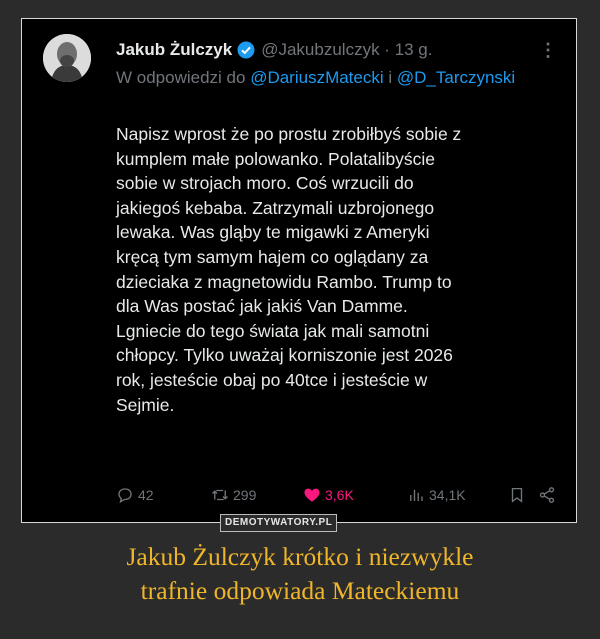 This screenshot has height=639, width=600. I want to click on tweet-header: Jakub Żulczyk @Jakubzulczyk · 13 g. ⋮, so click(339, 50).